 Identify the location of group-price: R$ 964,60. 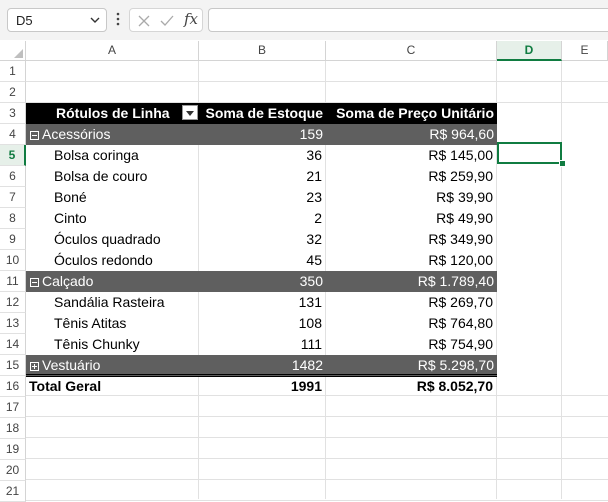
(411, 134).